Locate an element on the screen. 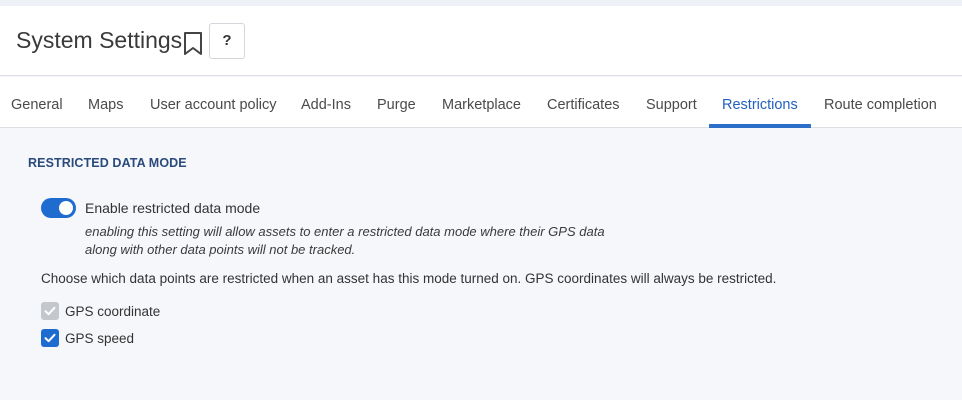  tab-general: General is located at coordinates (37, 102).